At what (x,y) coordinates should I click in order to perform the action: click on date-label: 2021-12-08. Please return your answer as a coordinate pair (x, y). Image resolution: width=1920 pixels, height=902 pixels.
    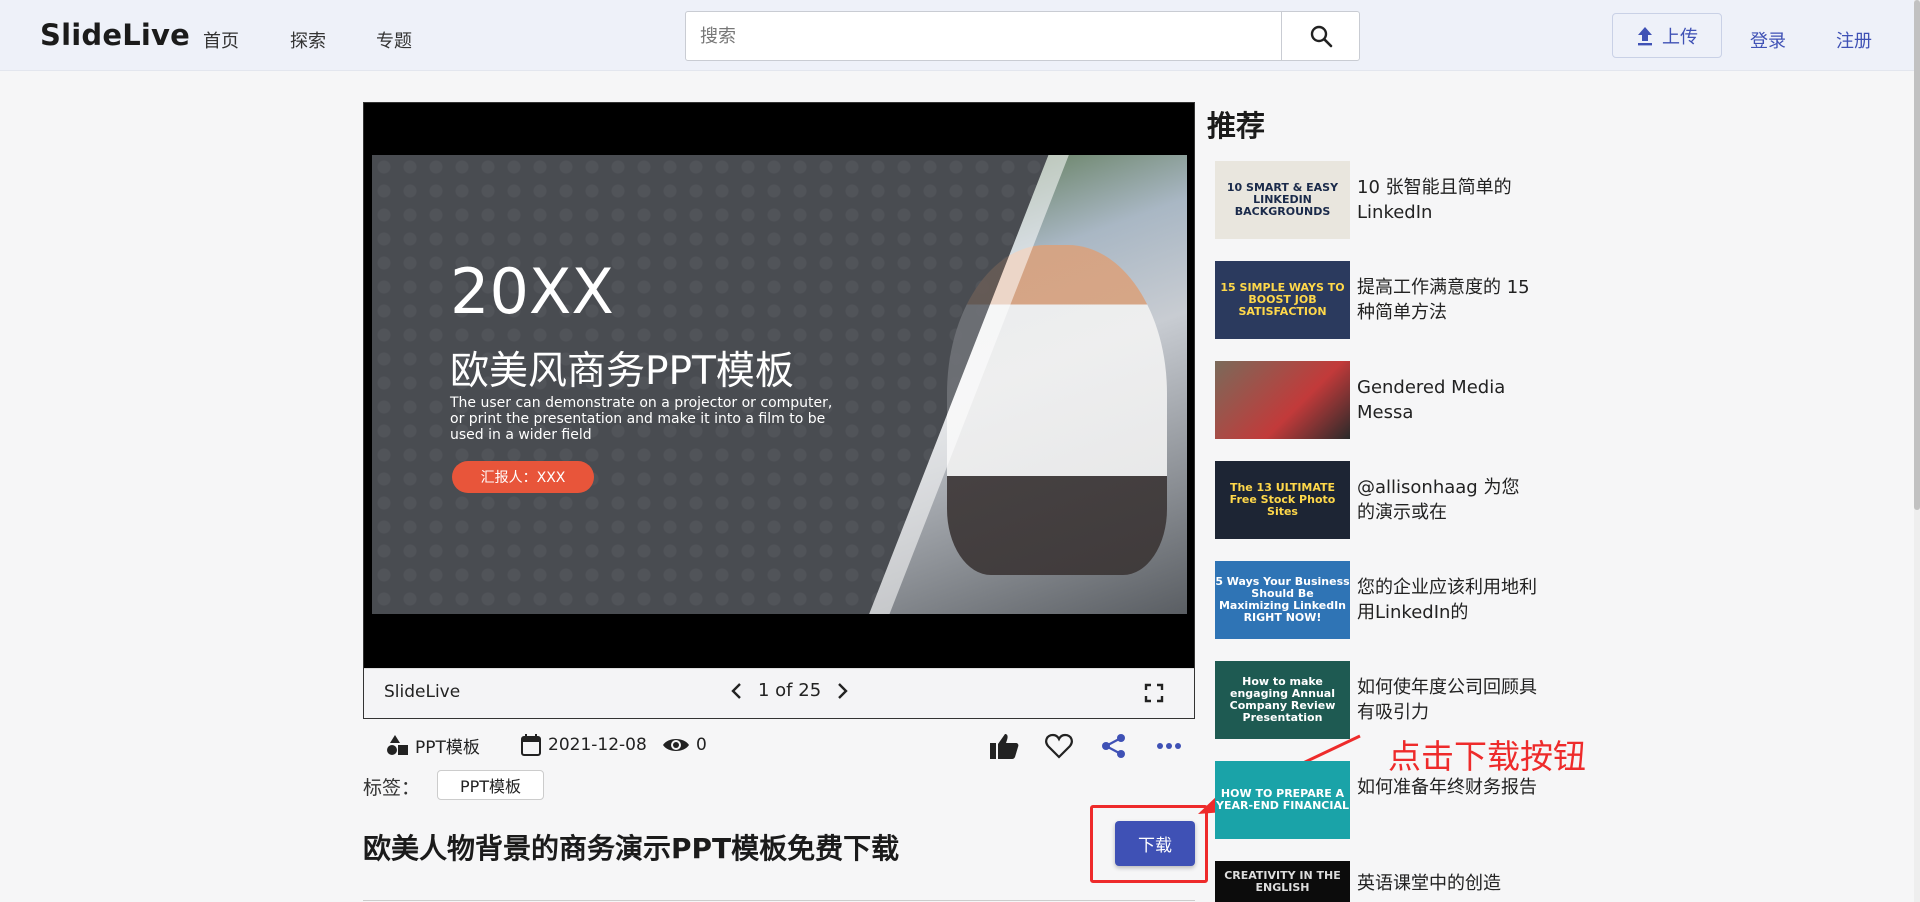
    Looking at the image, I should click on (597, 745).